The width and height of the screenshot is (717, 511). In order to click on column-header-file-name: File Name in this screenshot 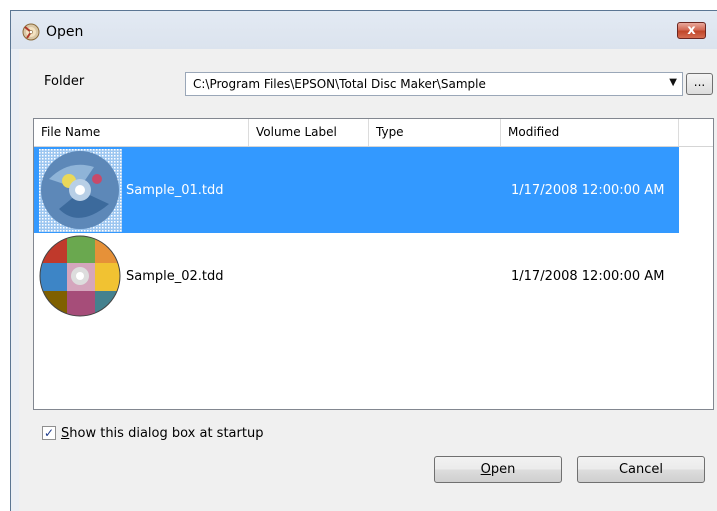, I will do `click(141, 132)`.